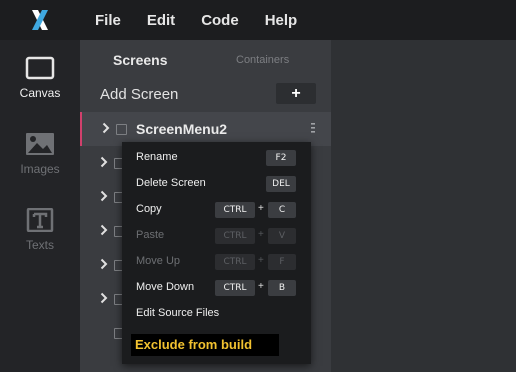 The width and height of the screenshot is (516, 372). Describe the element at coordinates (40, 220) in the screenshot. I see `text-icon` at that location.